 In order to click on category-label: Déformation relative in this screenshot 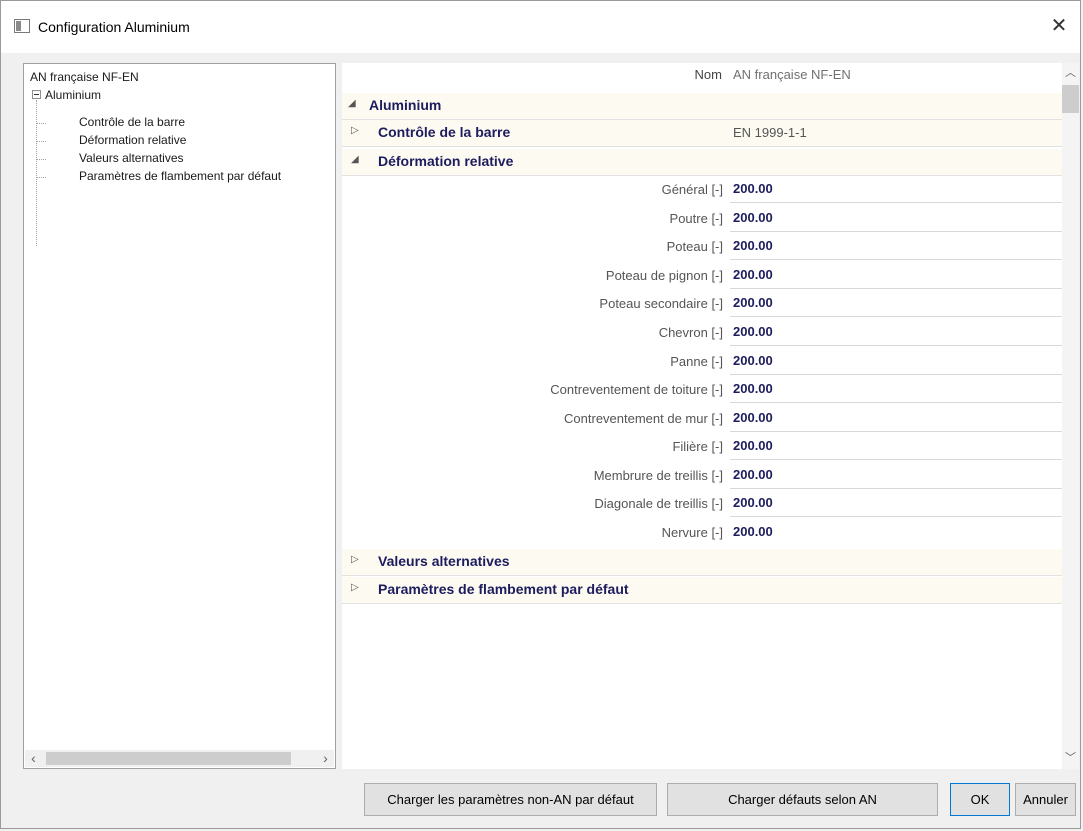, I will do `click(446, 161)`.